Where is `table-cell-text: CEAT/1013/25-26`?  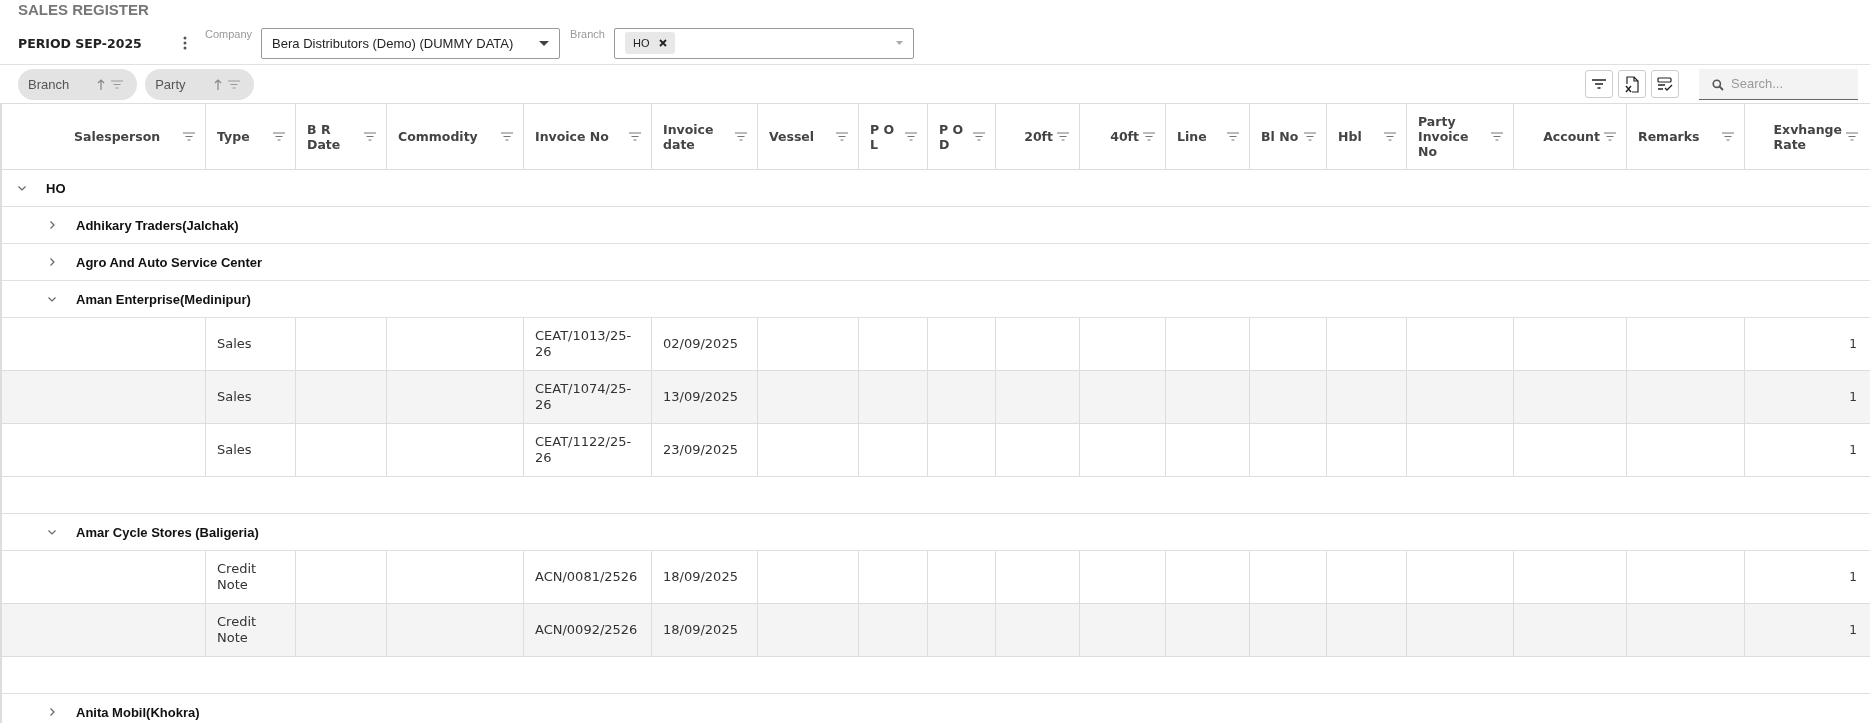 table-cell-text: CEAT/1013/25-26 is located at coordinates (584, 344).